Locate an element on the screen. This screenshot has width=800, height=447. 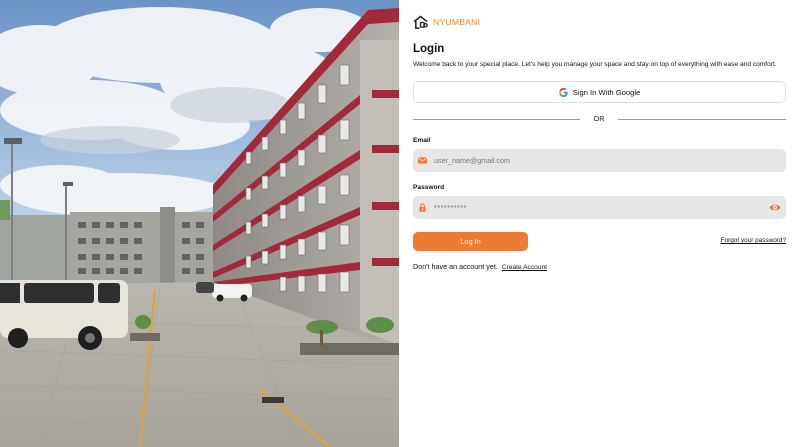
google-signin-label: Sign In With Google is located at coordinates (606, 92).